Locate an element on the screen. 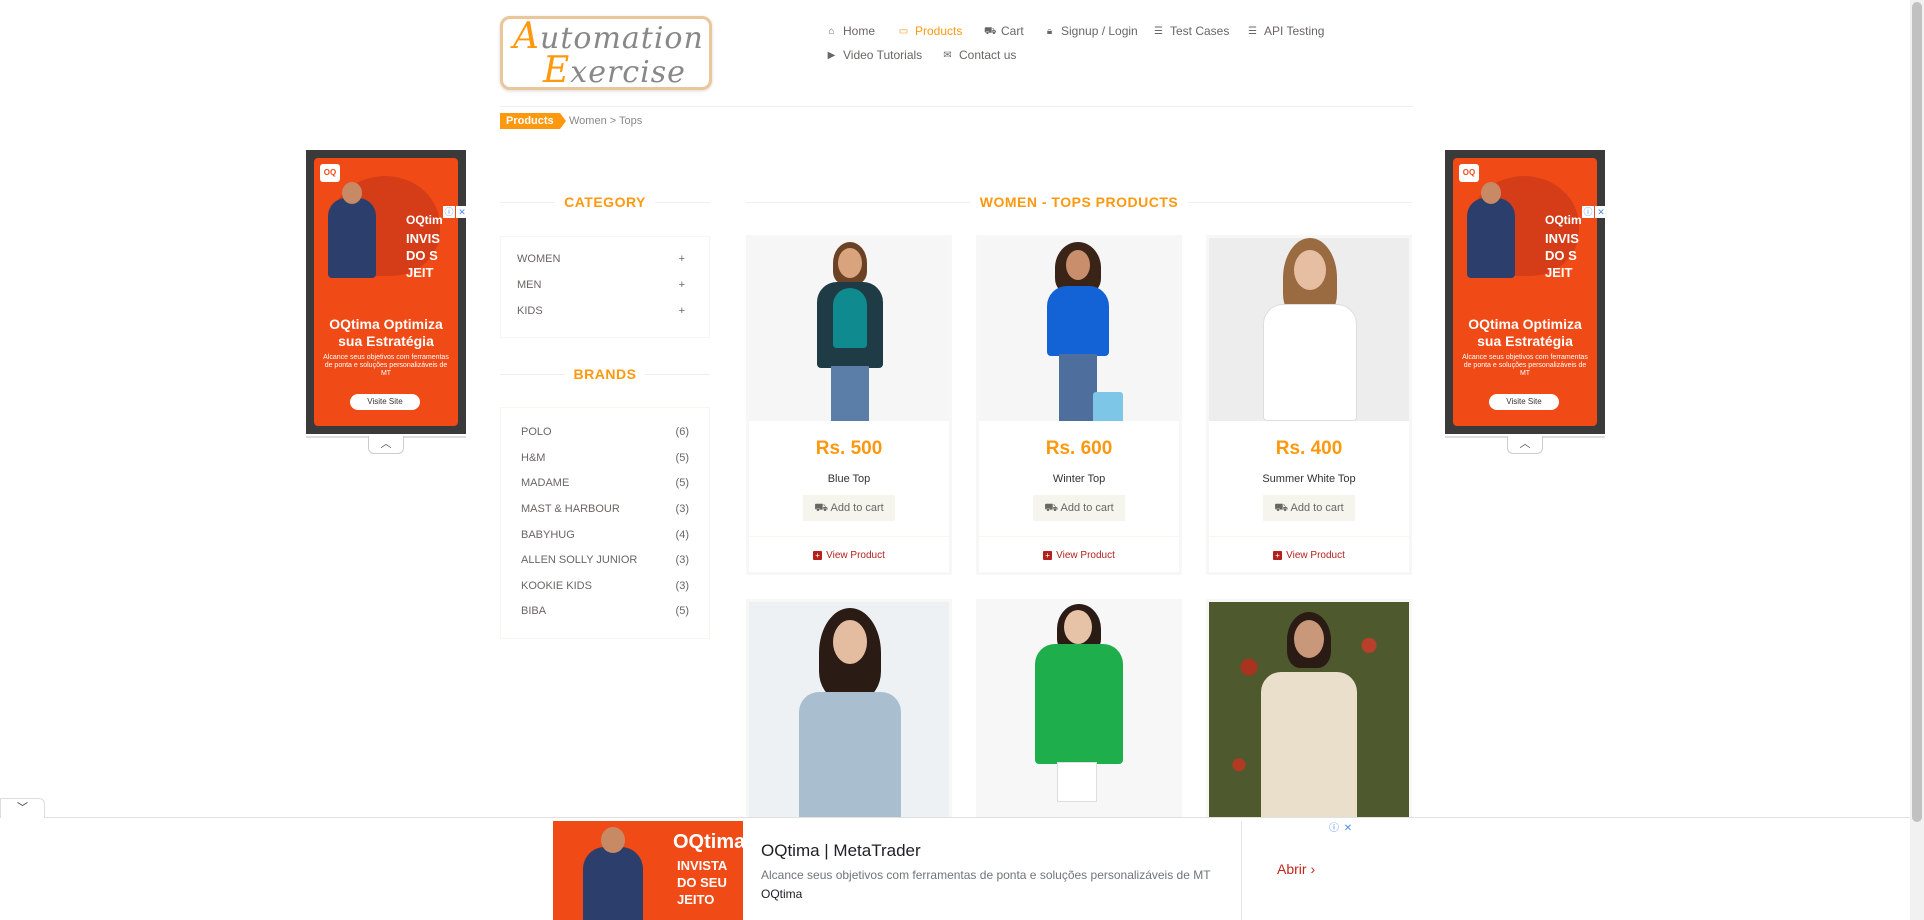 The width and height of the screenshot is (1924, 920). product-price: Rs. 500 is located at coordinates (849, 448).